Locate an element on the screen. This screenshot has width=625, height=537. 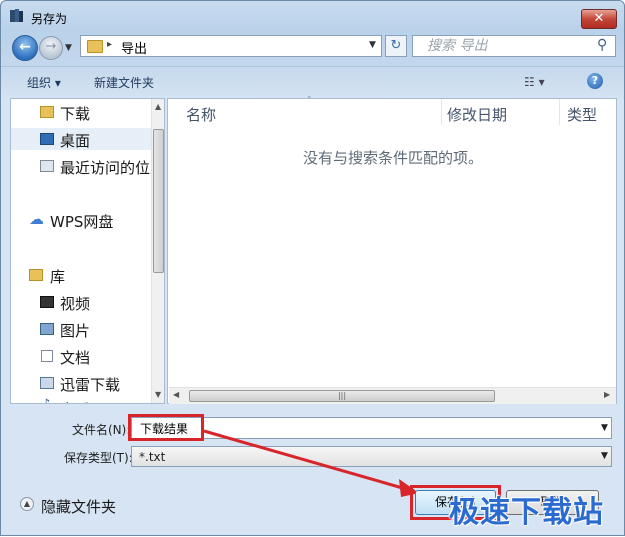
annotation-arrow is located at coordinates (311, 463).